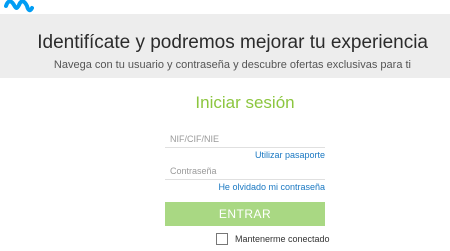  I want to click on remember-label: Mantenerme conectado, so click(282, 239).